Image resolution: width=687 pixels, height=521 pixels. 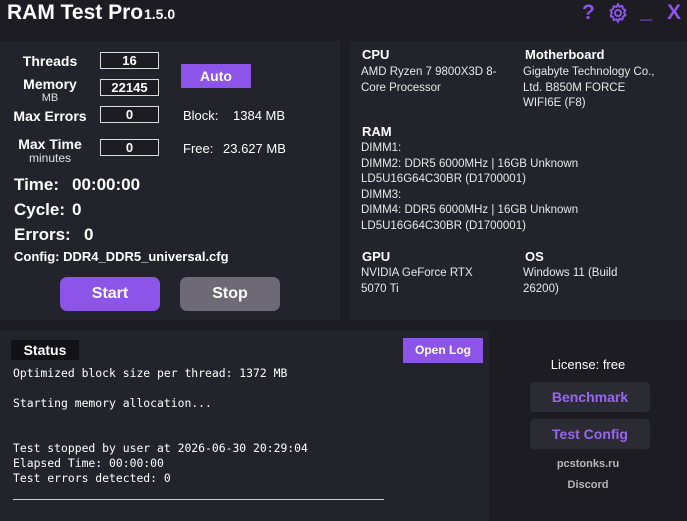 I want to click on errors-label: Errors:, so click(x=42, y=234).